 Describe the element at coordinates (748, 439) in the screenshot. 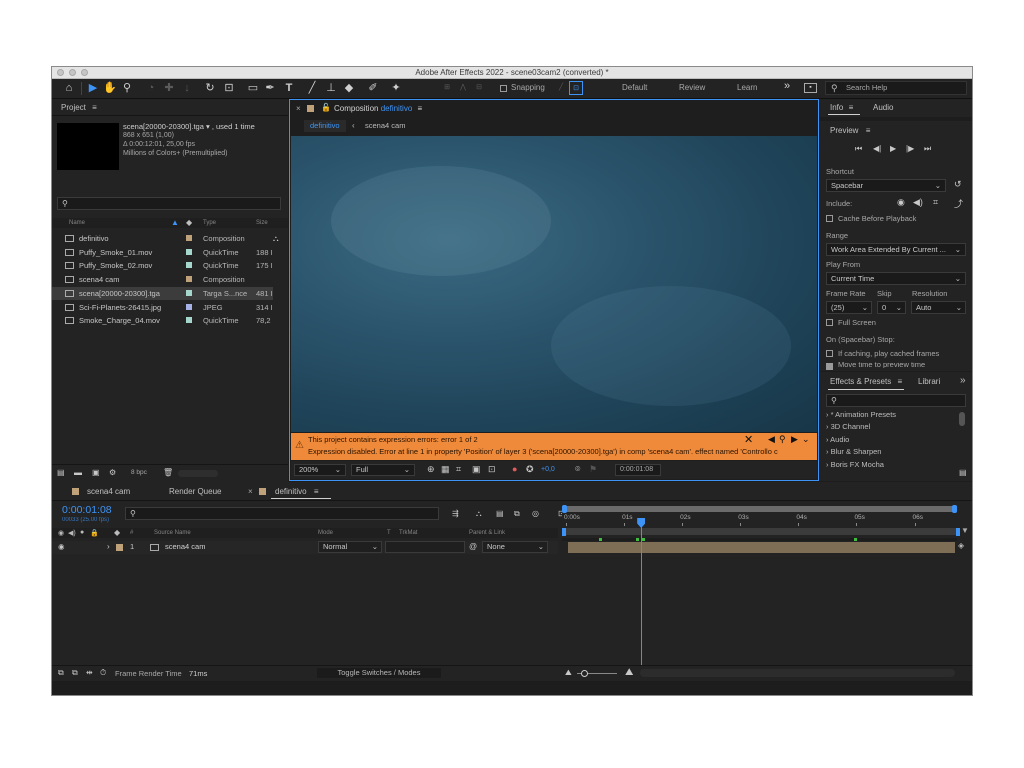

I see `dismiss-error-icon: ✕` at that location.